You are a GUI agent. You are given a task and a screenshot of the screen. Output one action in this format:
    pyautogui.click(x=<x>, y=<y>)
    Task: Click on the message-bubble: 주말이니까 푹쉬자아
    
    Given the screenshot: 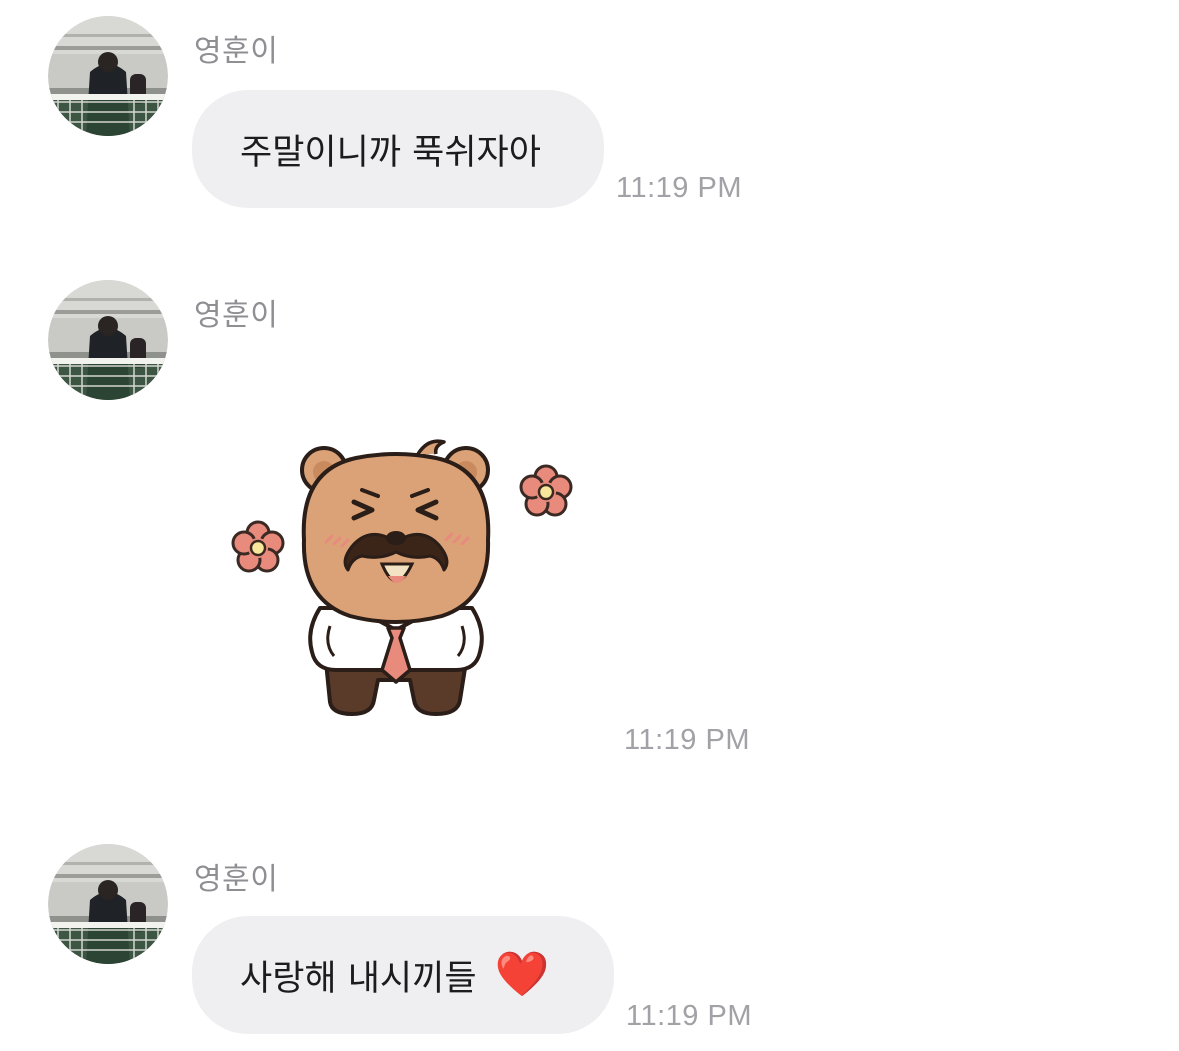 What is the action you would take?
    pyautogui.click(x=398, y=149)
    